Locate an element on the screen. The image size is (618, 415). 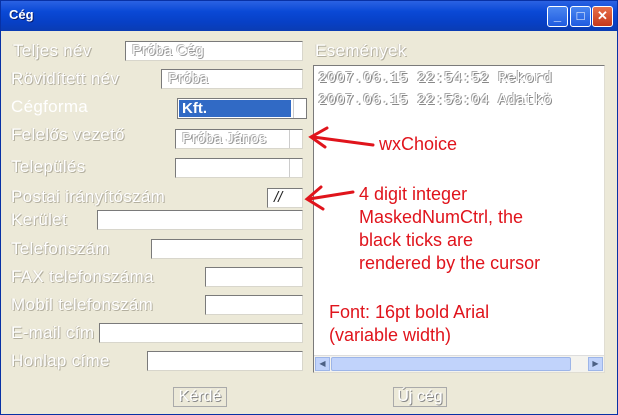
annotation-line: rendered by the cursor is located at coordinates (450, 263).